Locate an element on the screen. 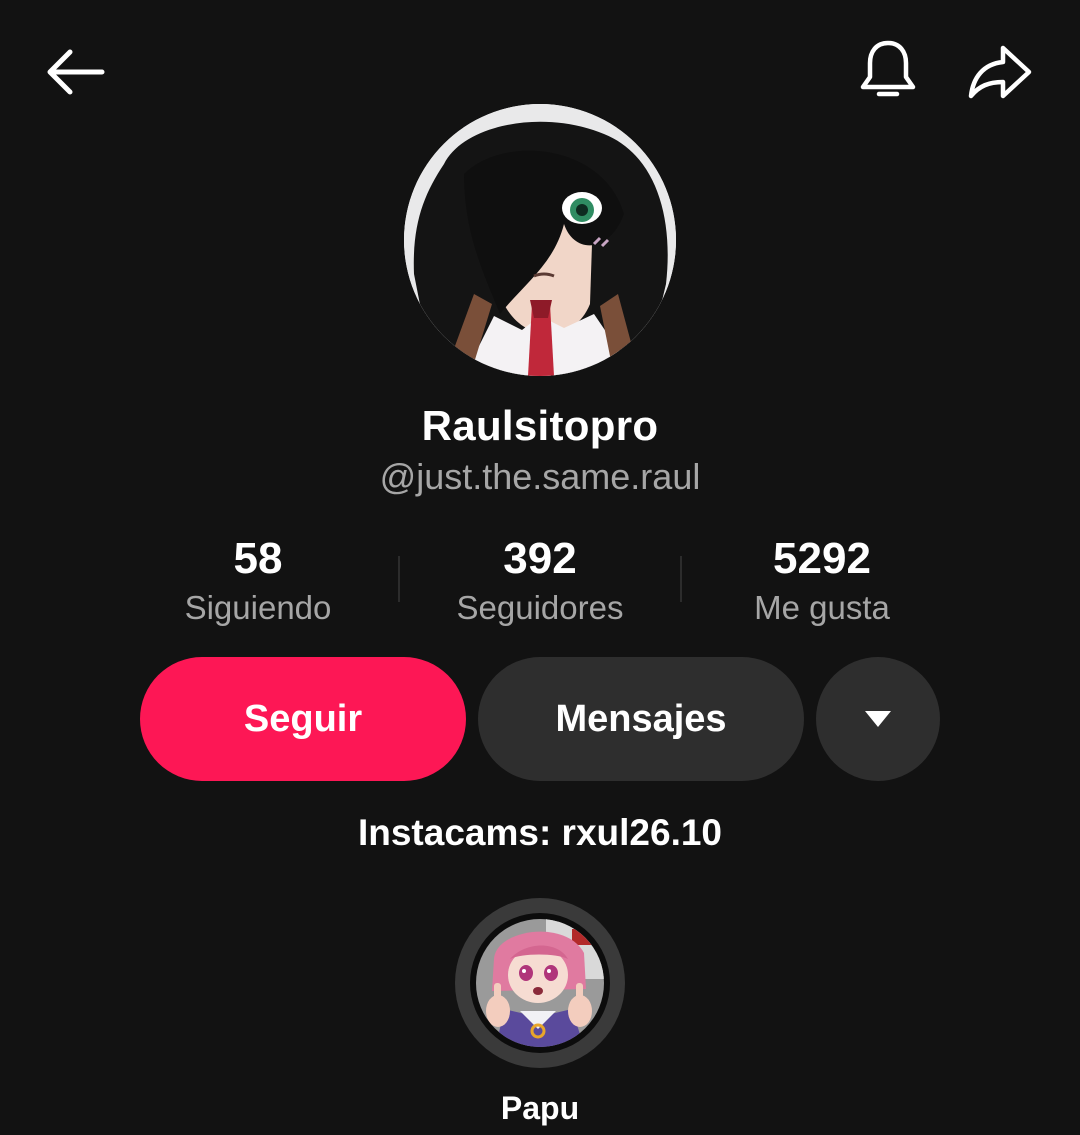 This screenshot has height=1135, width=1080. messages-button-label: Mensajes is located at coordinates (641, 718).